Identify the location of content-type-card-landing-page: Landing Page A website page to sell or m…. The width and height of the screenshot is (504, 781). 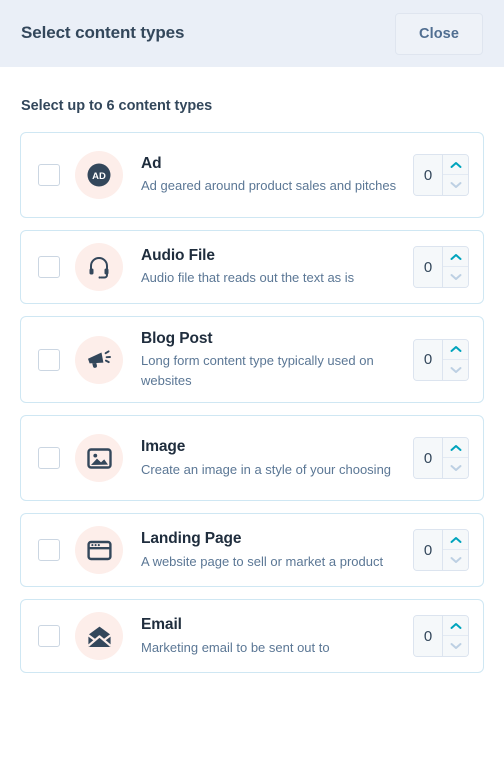
(252, 550).